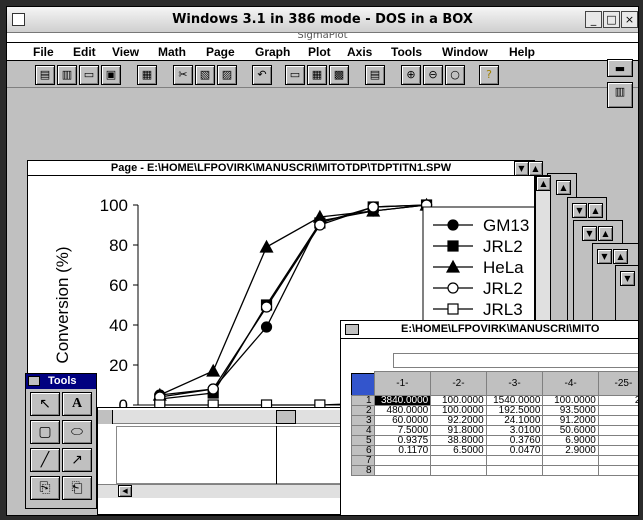 This screenshot has width=643, height=520. Describe the element at coordinates (34, 381) in the screenshot. I see `tools-system-icon` at that location.